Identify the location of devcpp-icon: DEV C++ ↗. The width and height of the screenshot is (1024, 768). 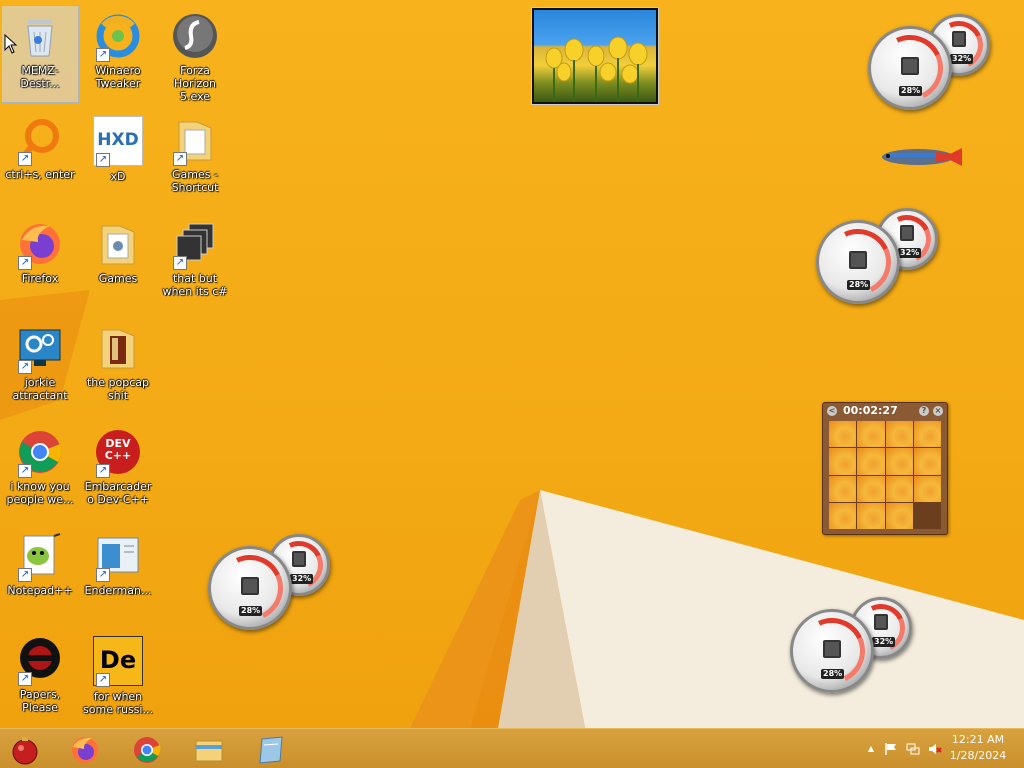
(118, 453).